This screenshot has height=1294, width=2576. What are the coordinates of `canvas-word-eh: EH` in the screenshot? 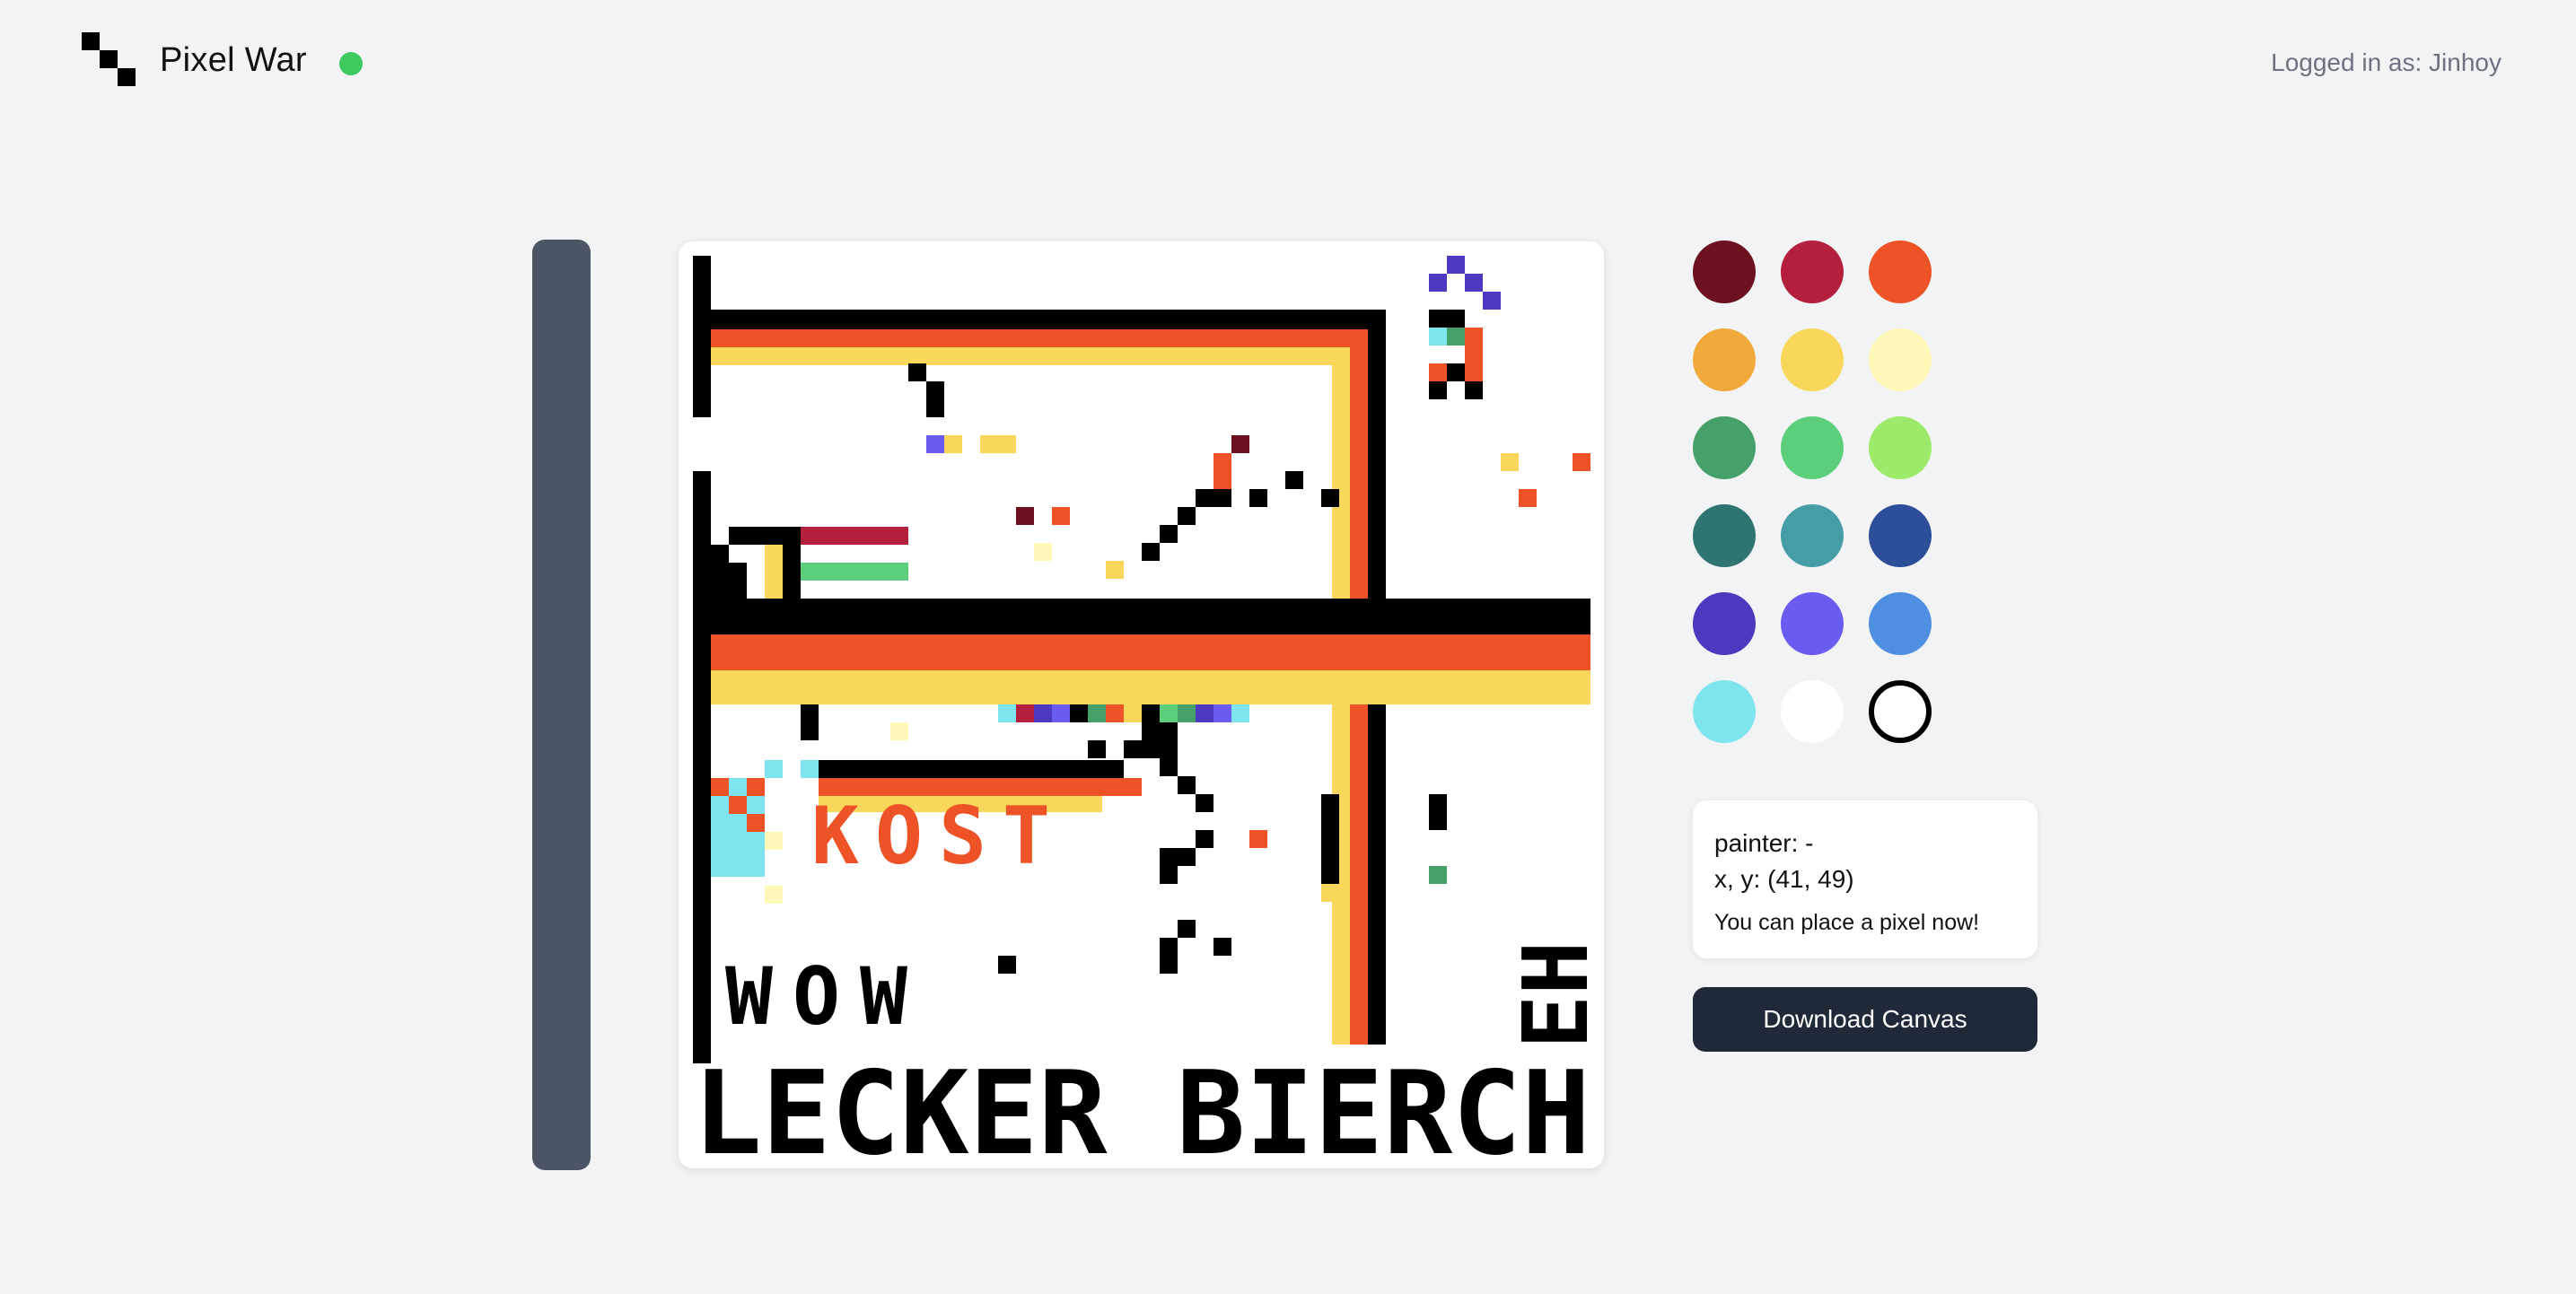 It's located at (1553, 995).